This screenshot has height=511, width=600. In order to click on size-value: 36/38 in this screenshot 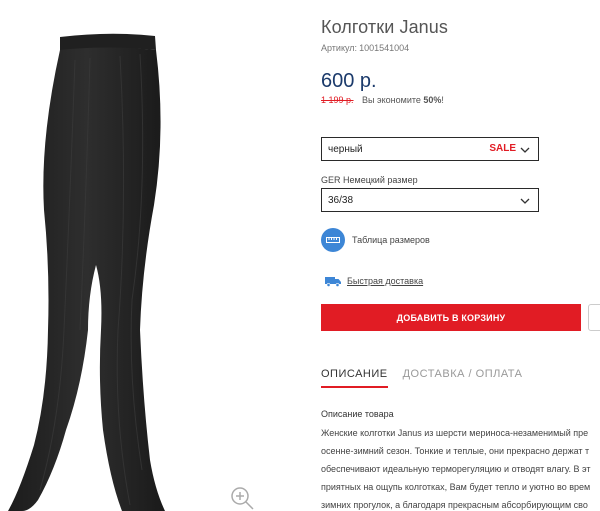, I will do `click(341, 200)`.